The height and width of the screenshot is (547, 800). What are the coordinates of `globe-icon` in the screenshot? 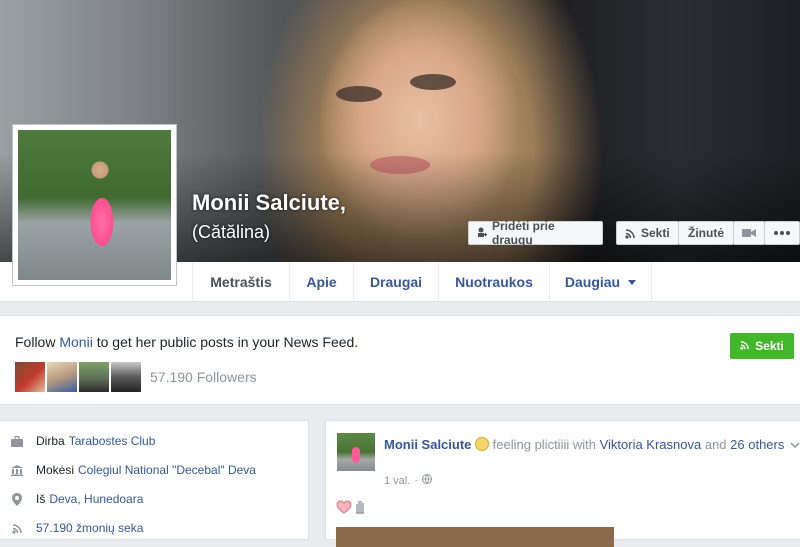 It's located at (426, 480).